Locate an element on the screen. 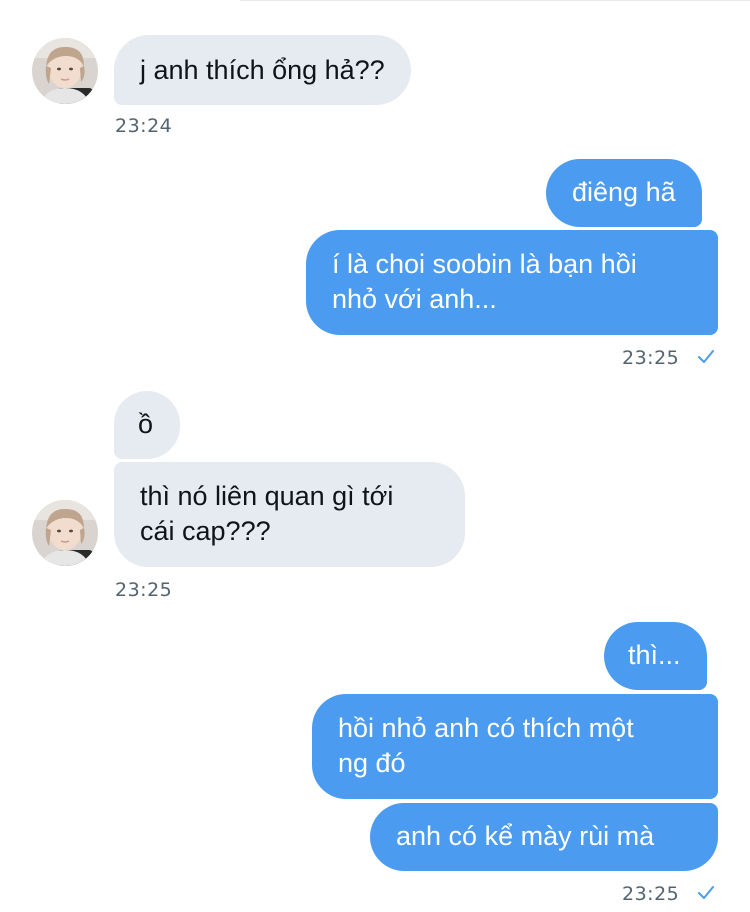  timestamp: 23:24 is located at coordinates (144, 126).